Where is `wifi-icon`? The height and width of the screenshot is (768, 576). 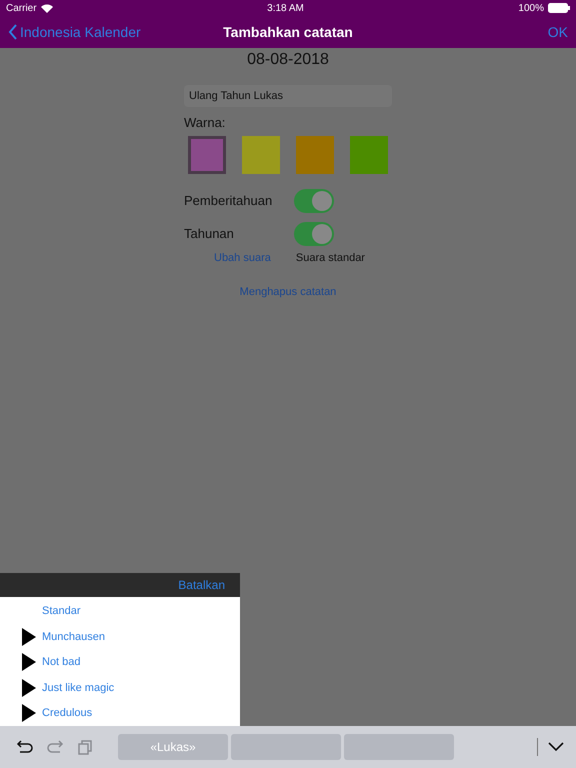
wifi-icon is located at coordinates (46, 8).